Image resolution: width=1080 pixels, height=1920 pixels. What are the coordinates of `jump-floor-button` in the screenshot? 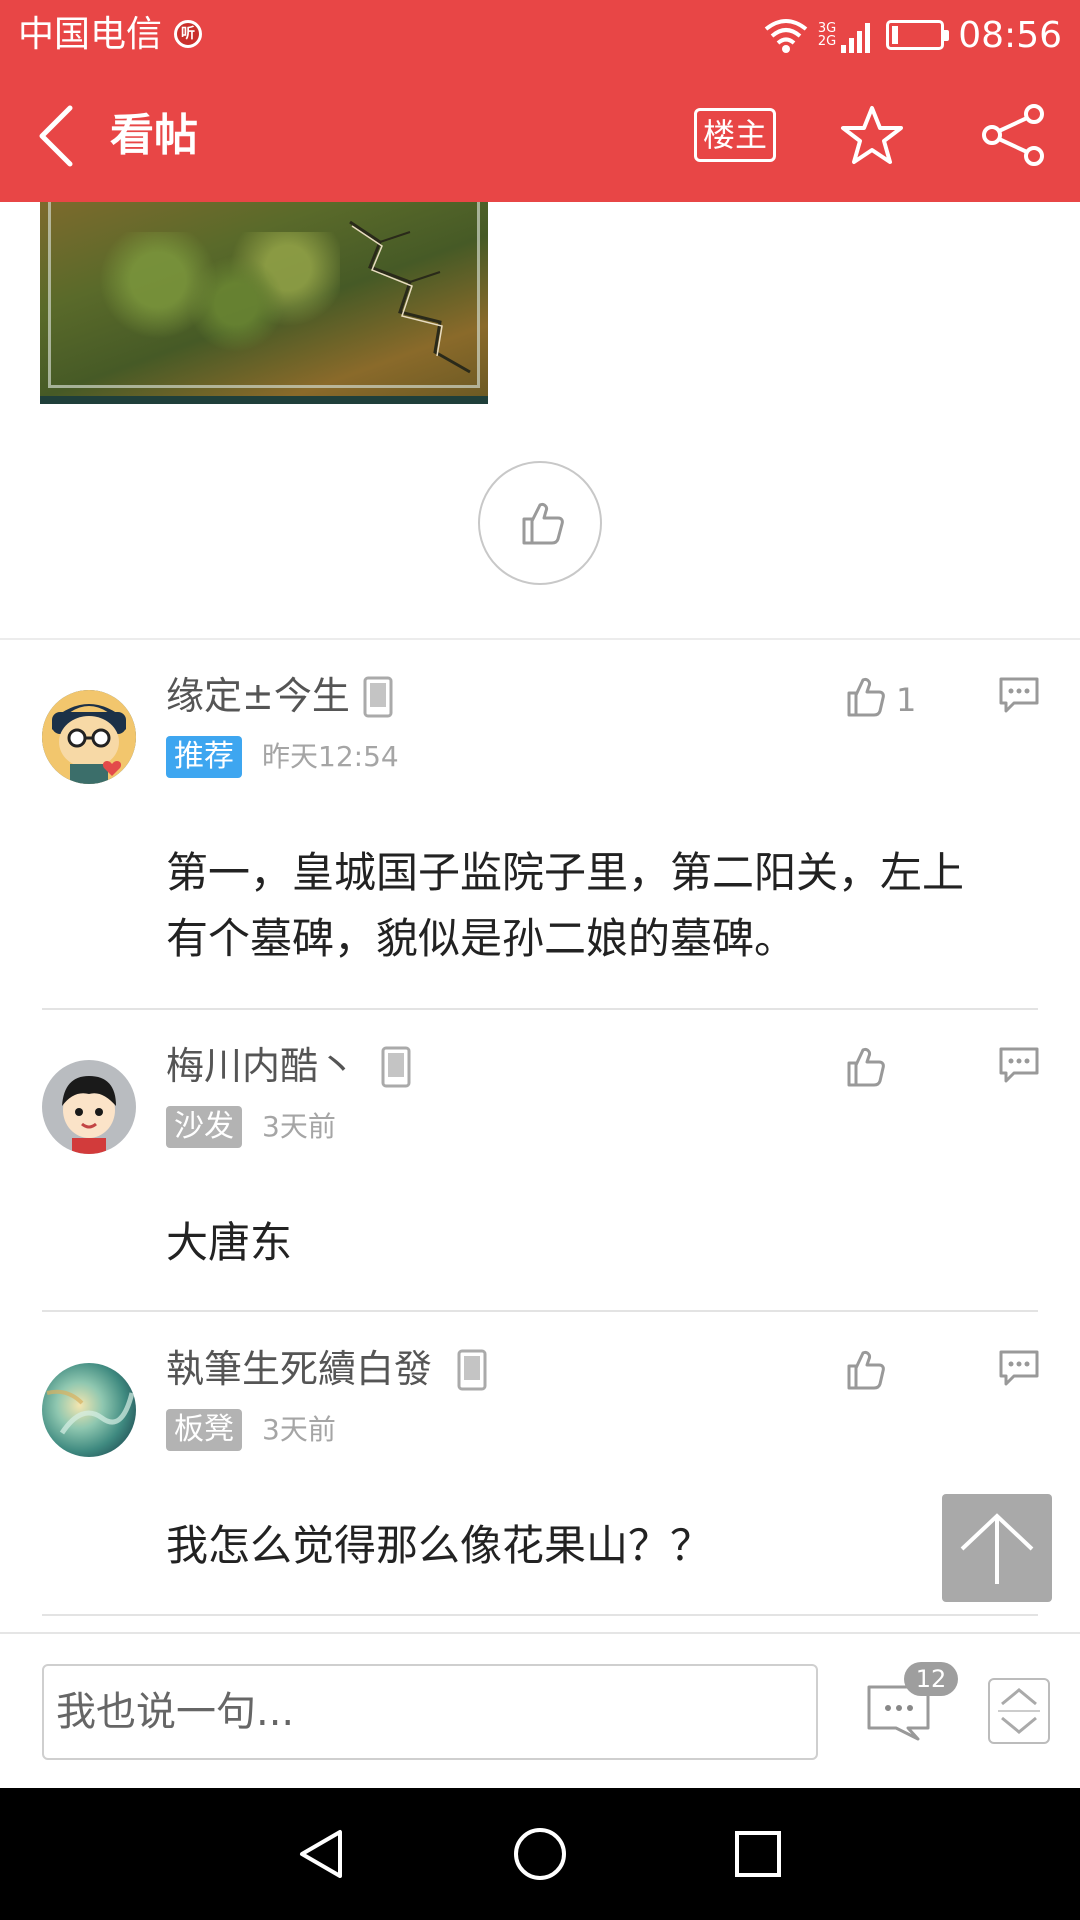 It's located at (1019, 1711).